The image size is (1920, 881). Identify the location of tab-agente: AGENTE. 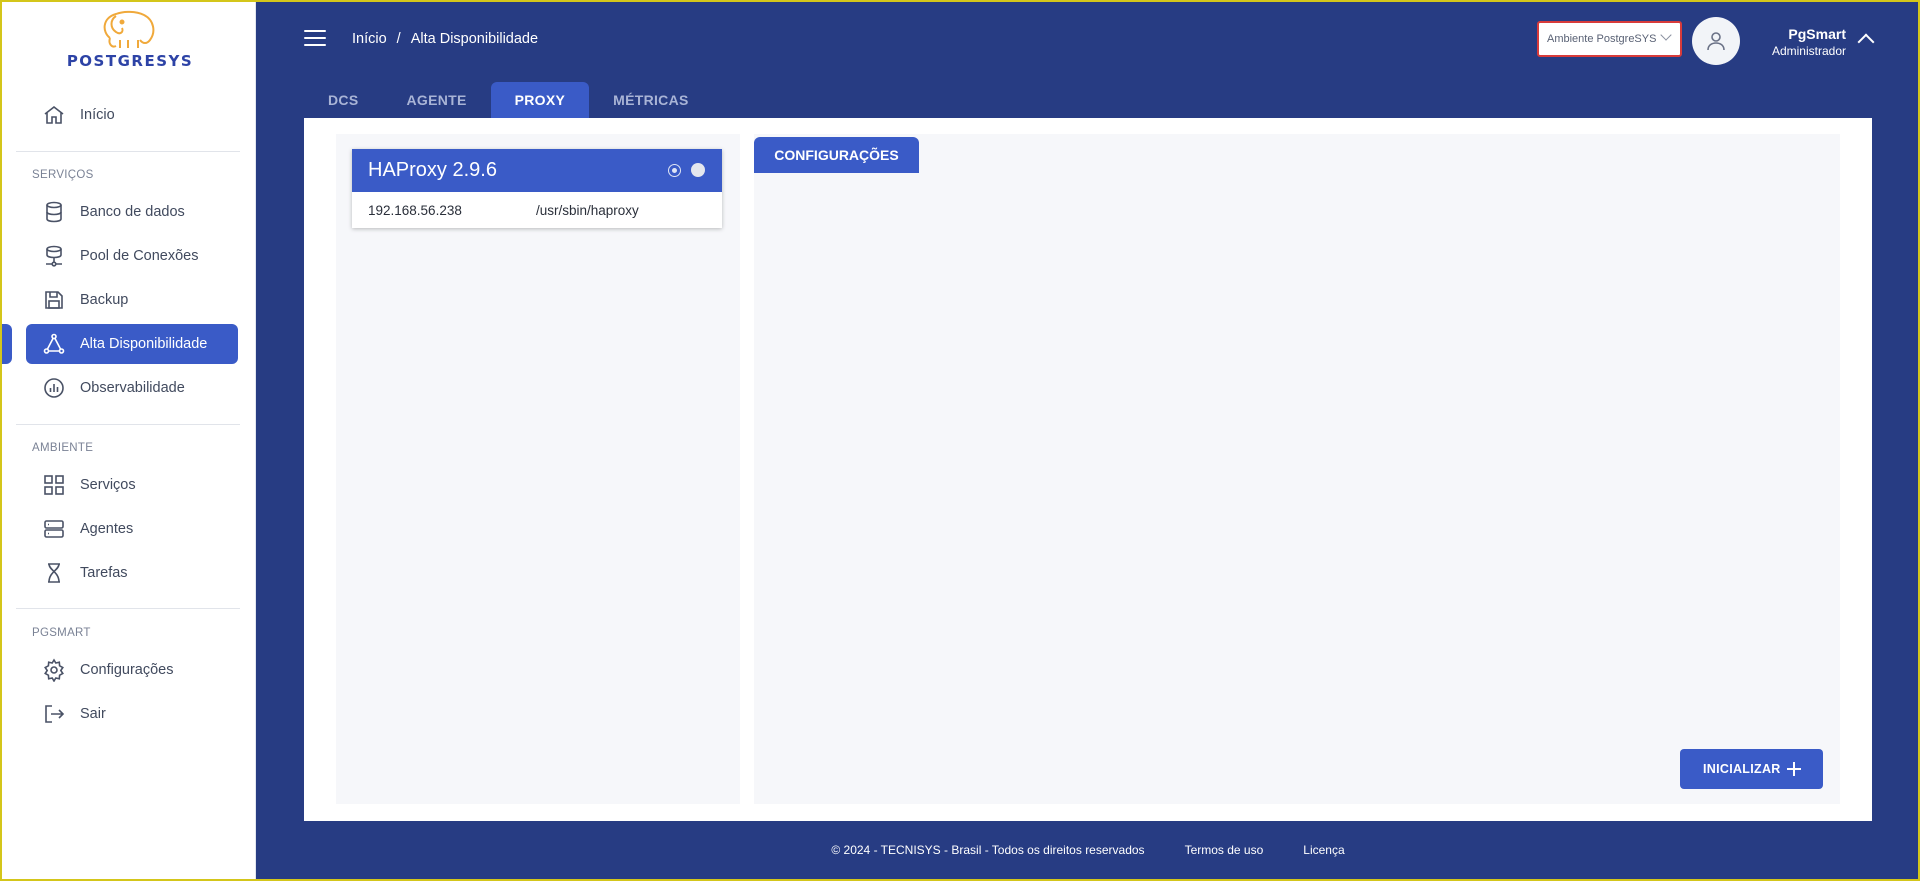
(436, 100).